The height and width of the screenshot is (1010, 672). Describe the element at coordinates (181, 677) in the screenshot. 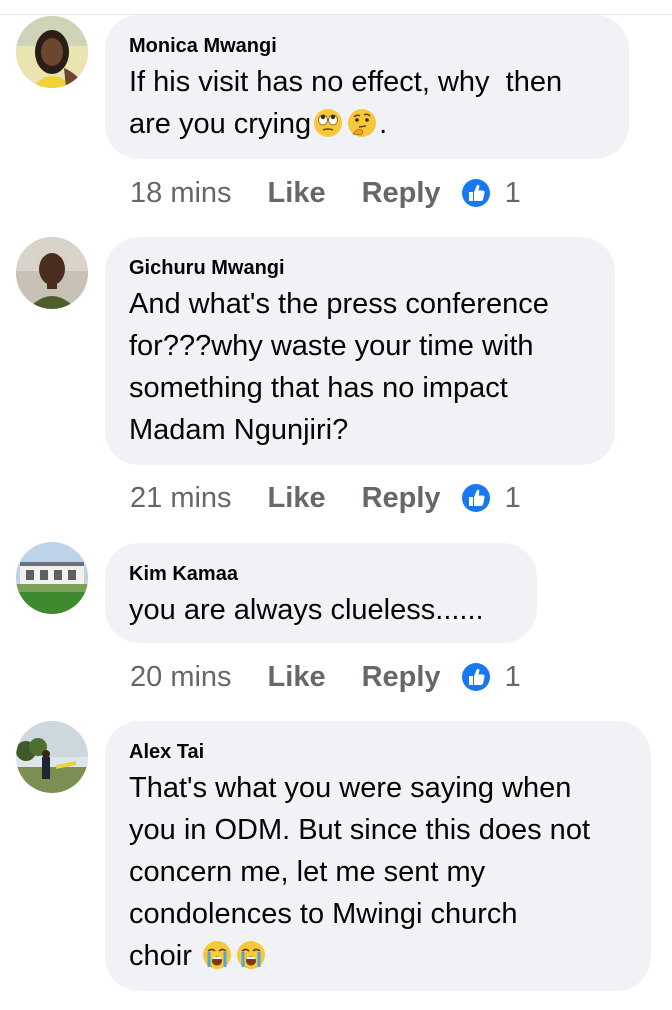

I see `timestamp: 20 mins` at that location.